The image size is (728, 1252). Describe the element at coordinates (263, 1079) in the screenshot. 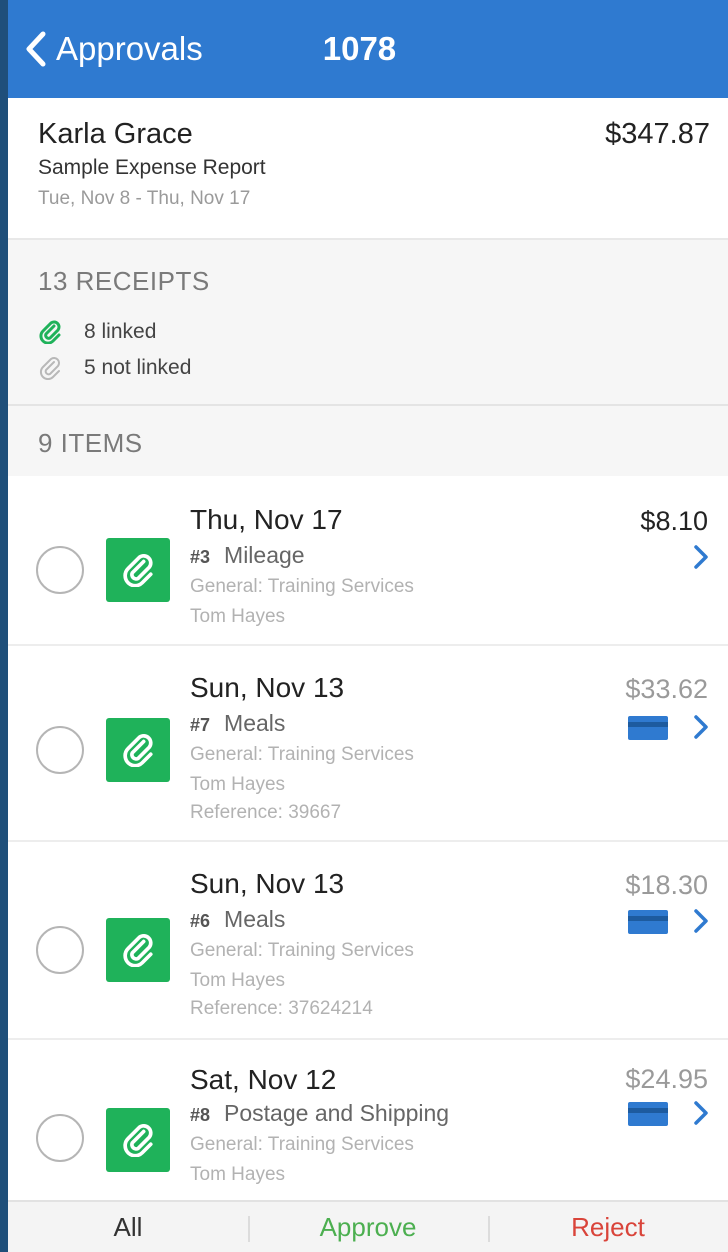

I see `item-date: Sat, Nov 12` at that location.